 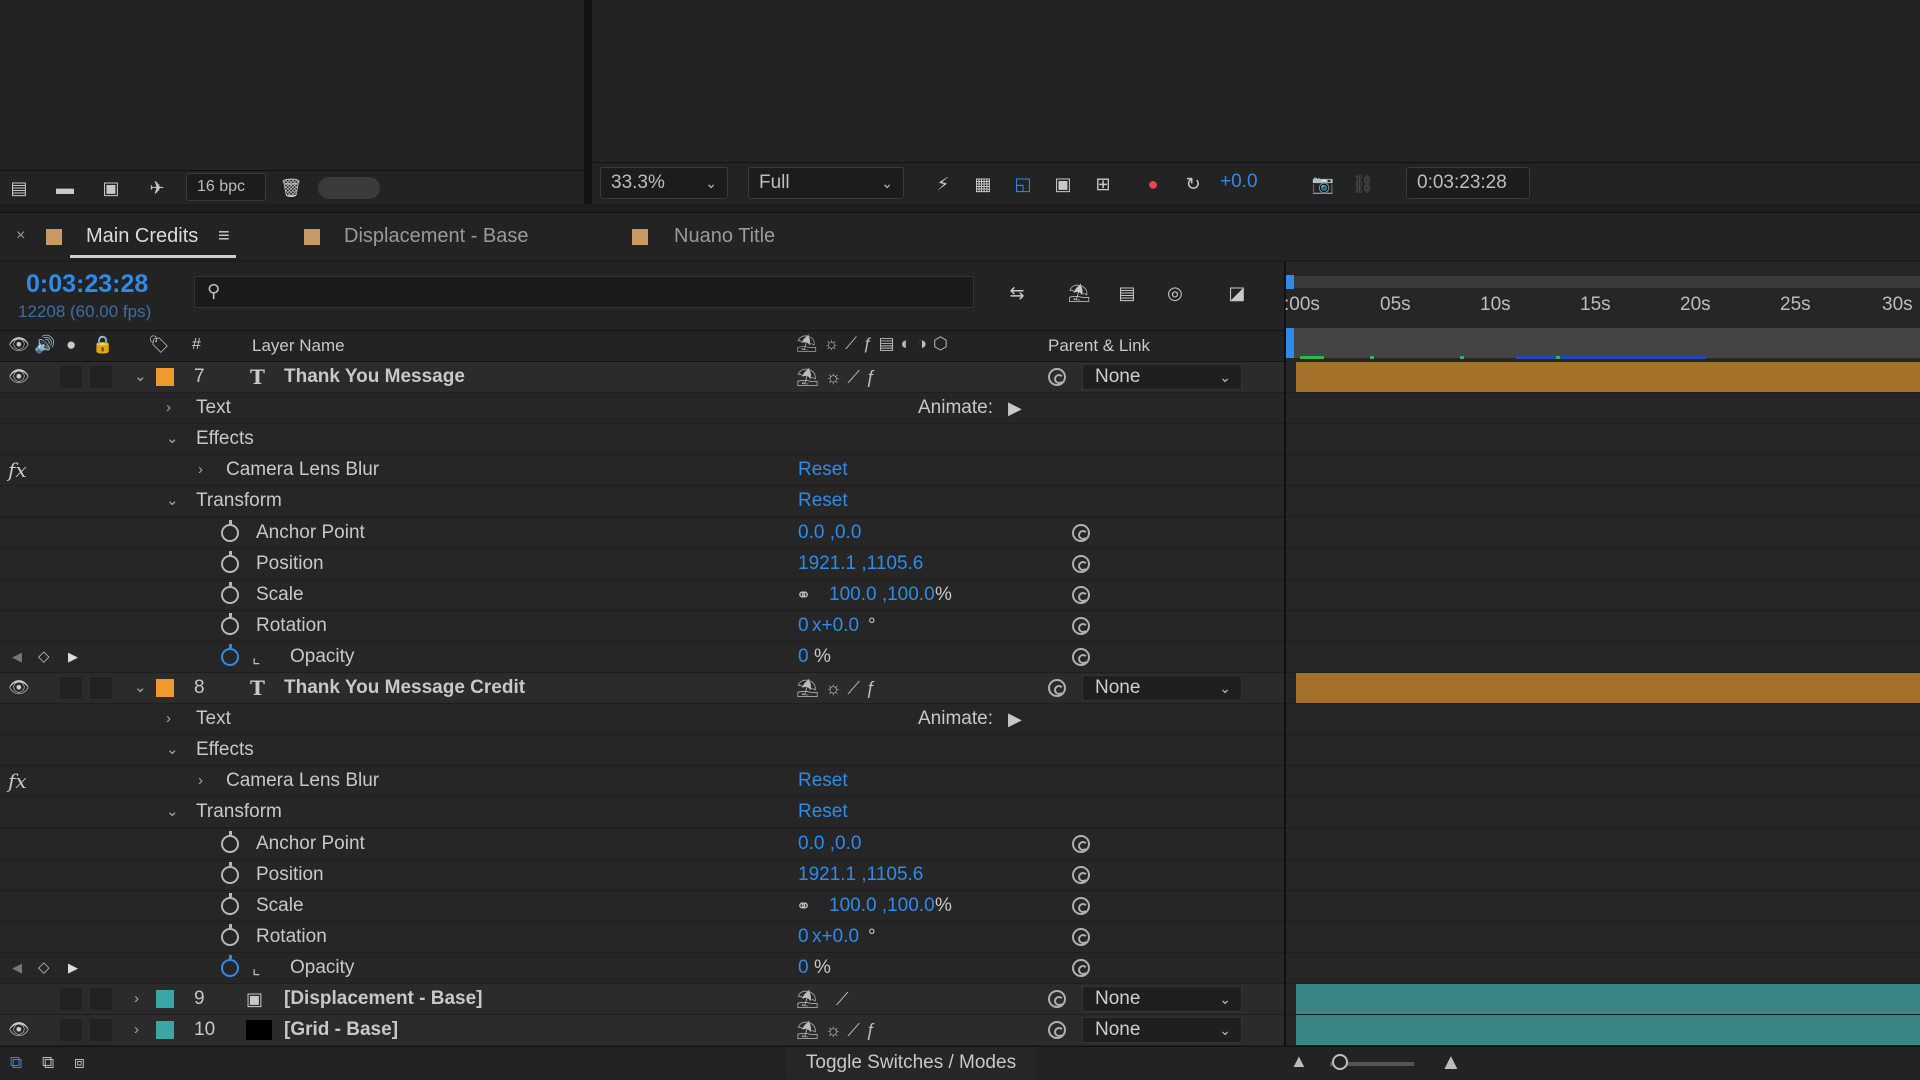 What do you see at coordinates (882, 595) in the screenshot?
I see `scale-value: 100.0 ,100.0` at bounding box center [882, 595].